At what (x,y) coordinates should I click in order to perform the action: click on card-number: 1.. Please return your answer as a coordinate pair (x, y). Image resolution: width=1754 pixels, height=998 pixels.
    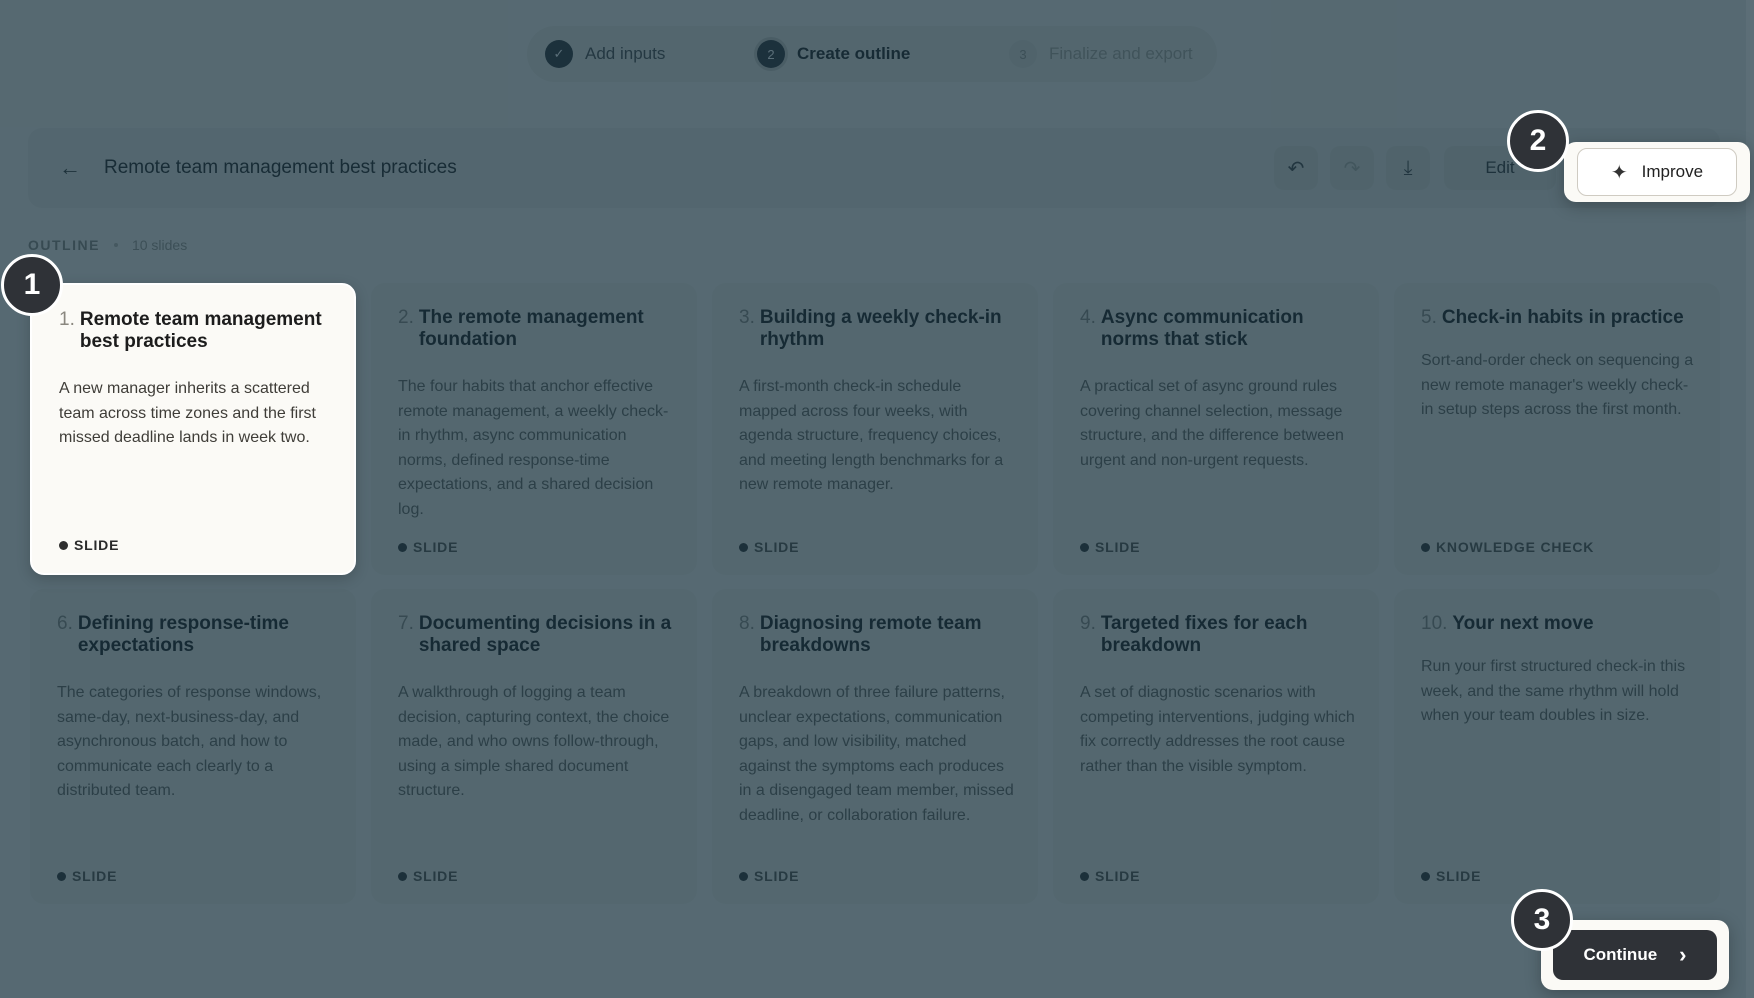
    Looking at the image, I should click on (67, 319).